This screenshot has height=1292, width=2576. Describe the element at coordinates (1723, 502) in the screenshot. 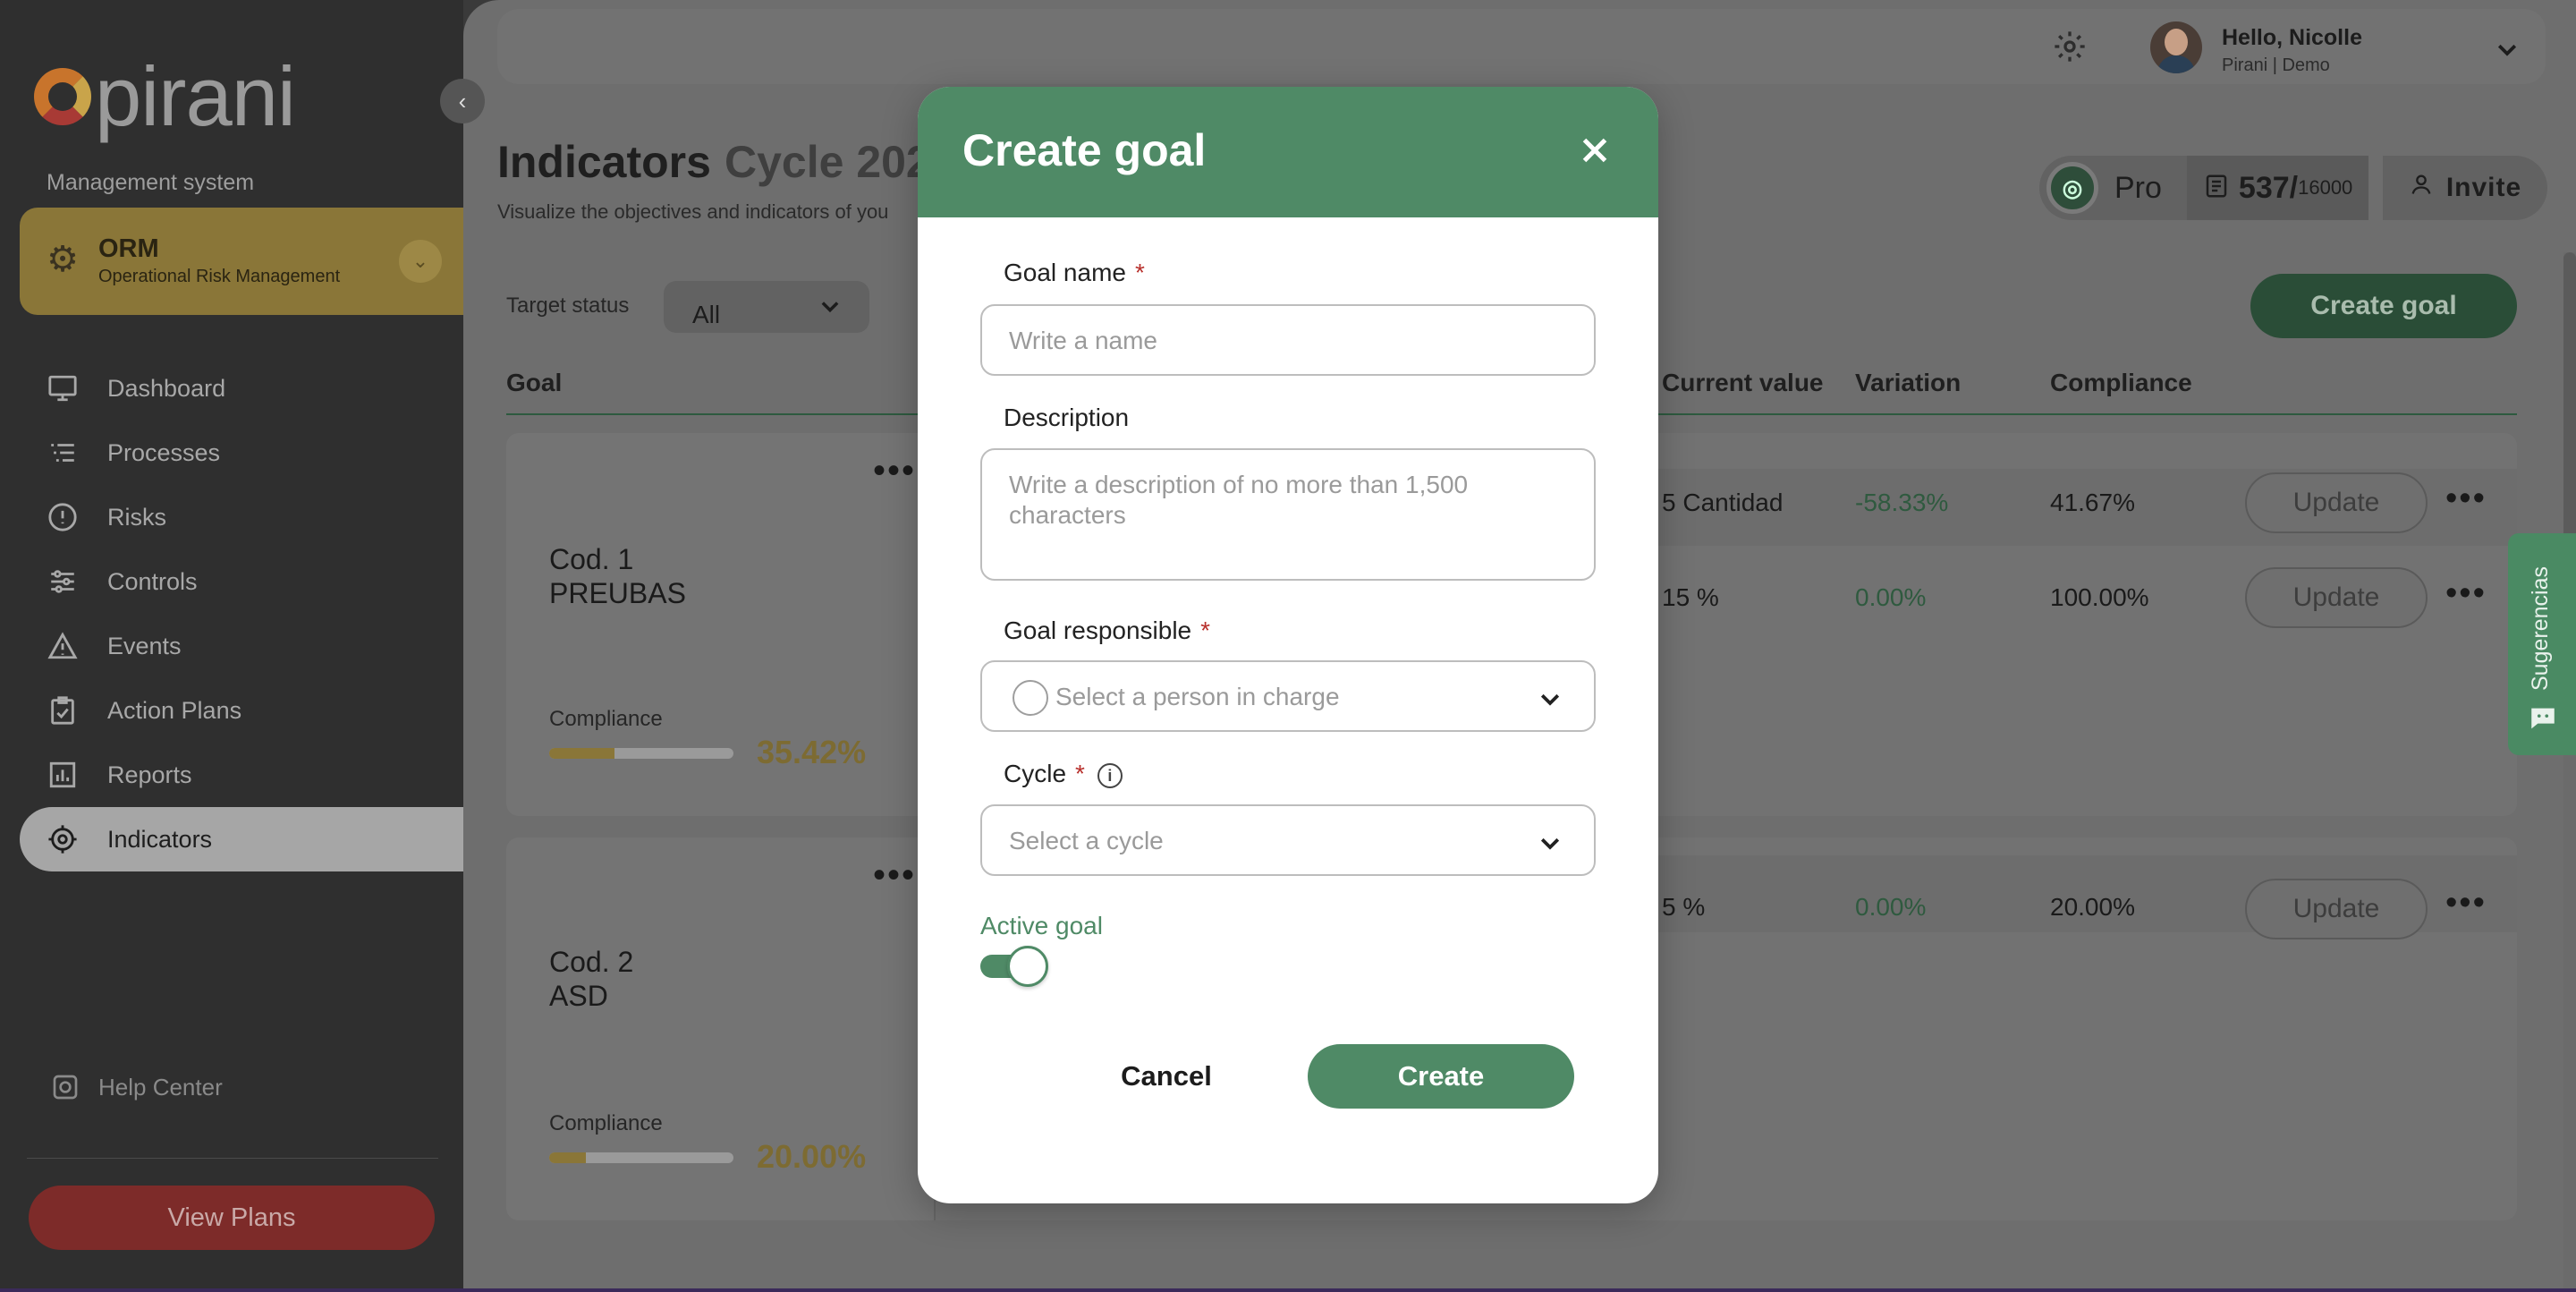

I see `current-value-cell: 5 Cantidad` at that location.